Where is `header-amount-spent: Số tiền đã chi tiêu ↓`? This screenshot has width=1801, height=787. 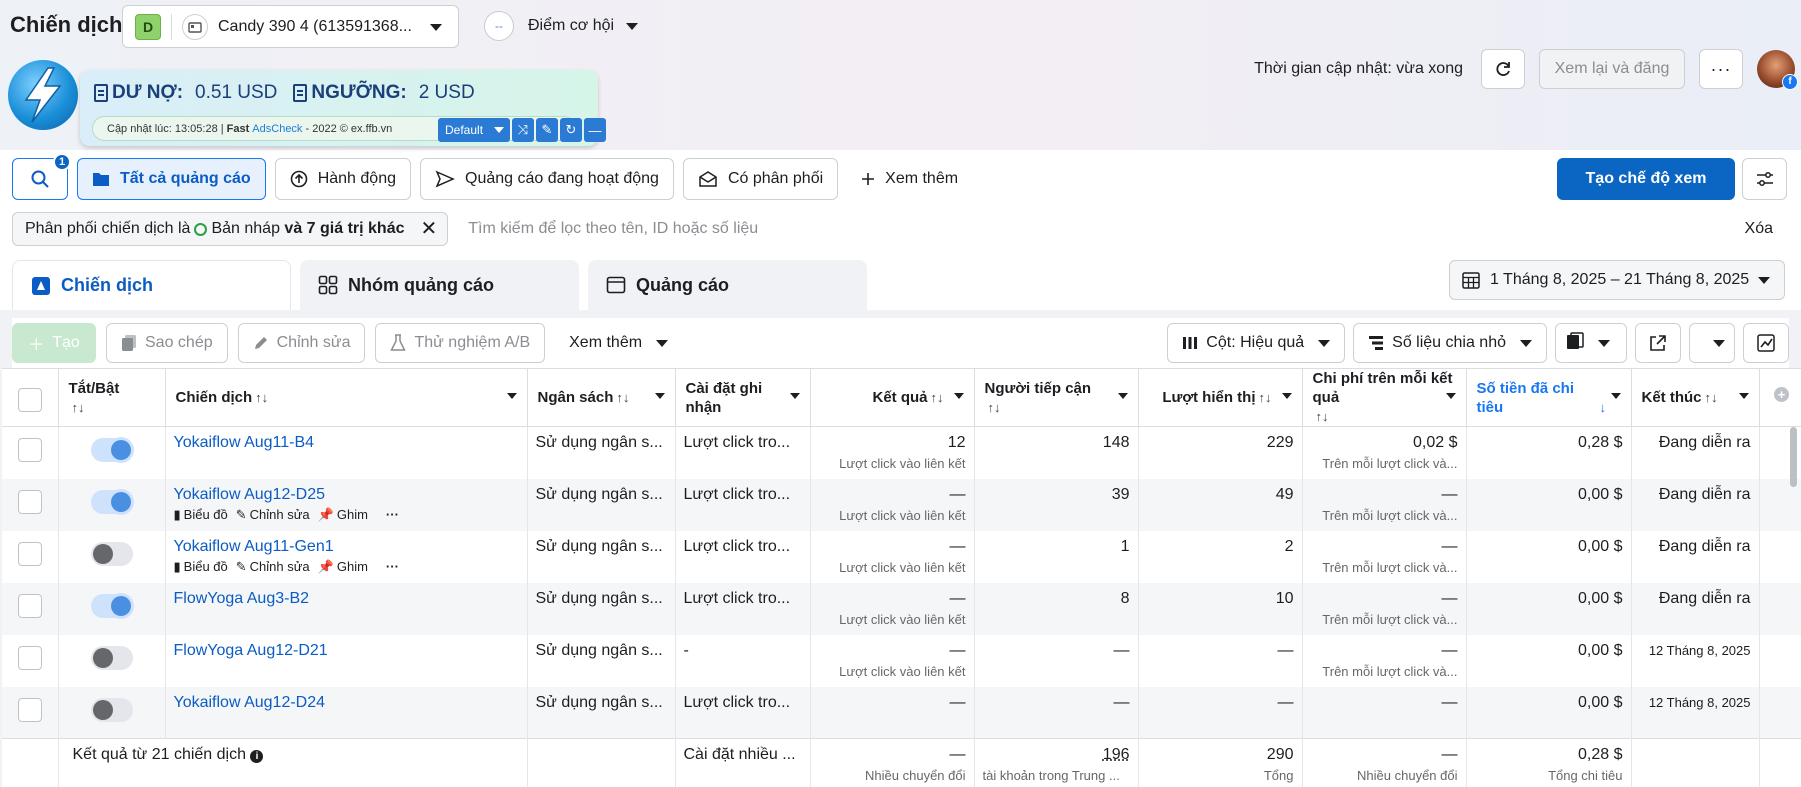 header-amount-spent: Số tiền đã chi tiêu ↓ is located at coordinates (1549, 398).